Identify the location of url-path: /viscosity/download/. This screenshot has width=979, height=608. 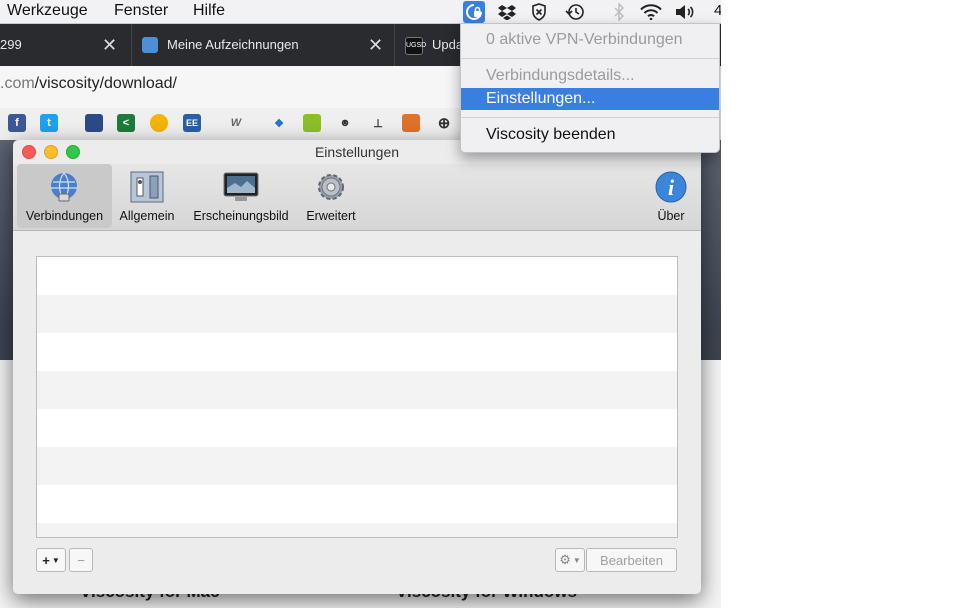
(105, 83).